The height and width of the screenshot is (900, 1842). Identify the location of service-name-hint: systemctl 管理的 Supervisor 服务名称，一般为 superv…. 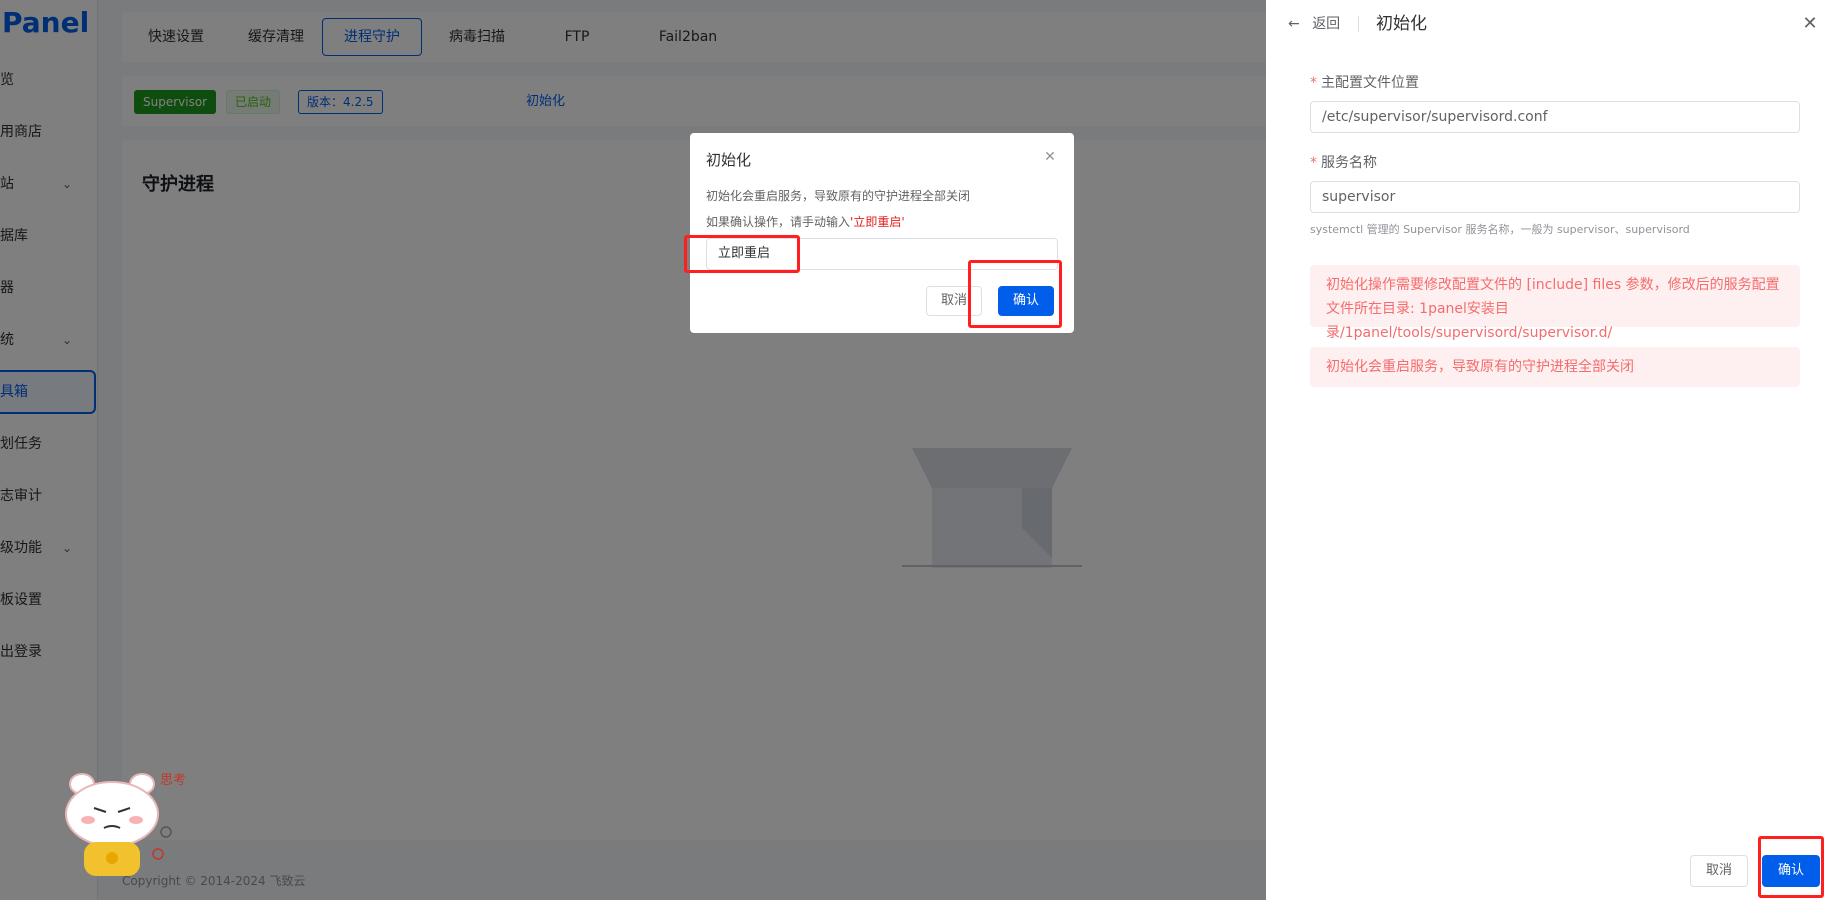
(1500, 229).